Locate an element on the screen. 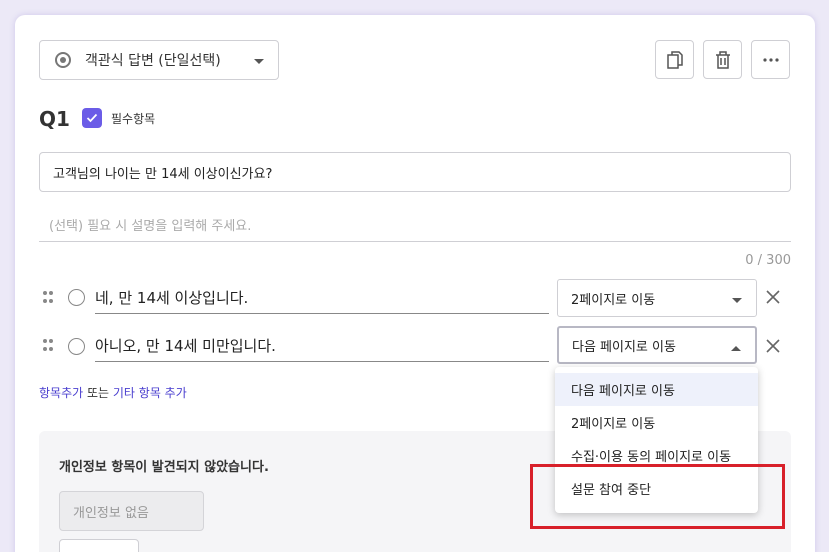 The width and height of the screenshot is (829, 552). question-type-select: 객관식 답변 (단일선택) is located at coordinates (159, 60).